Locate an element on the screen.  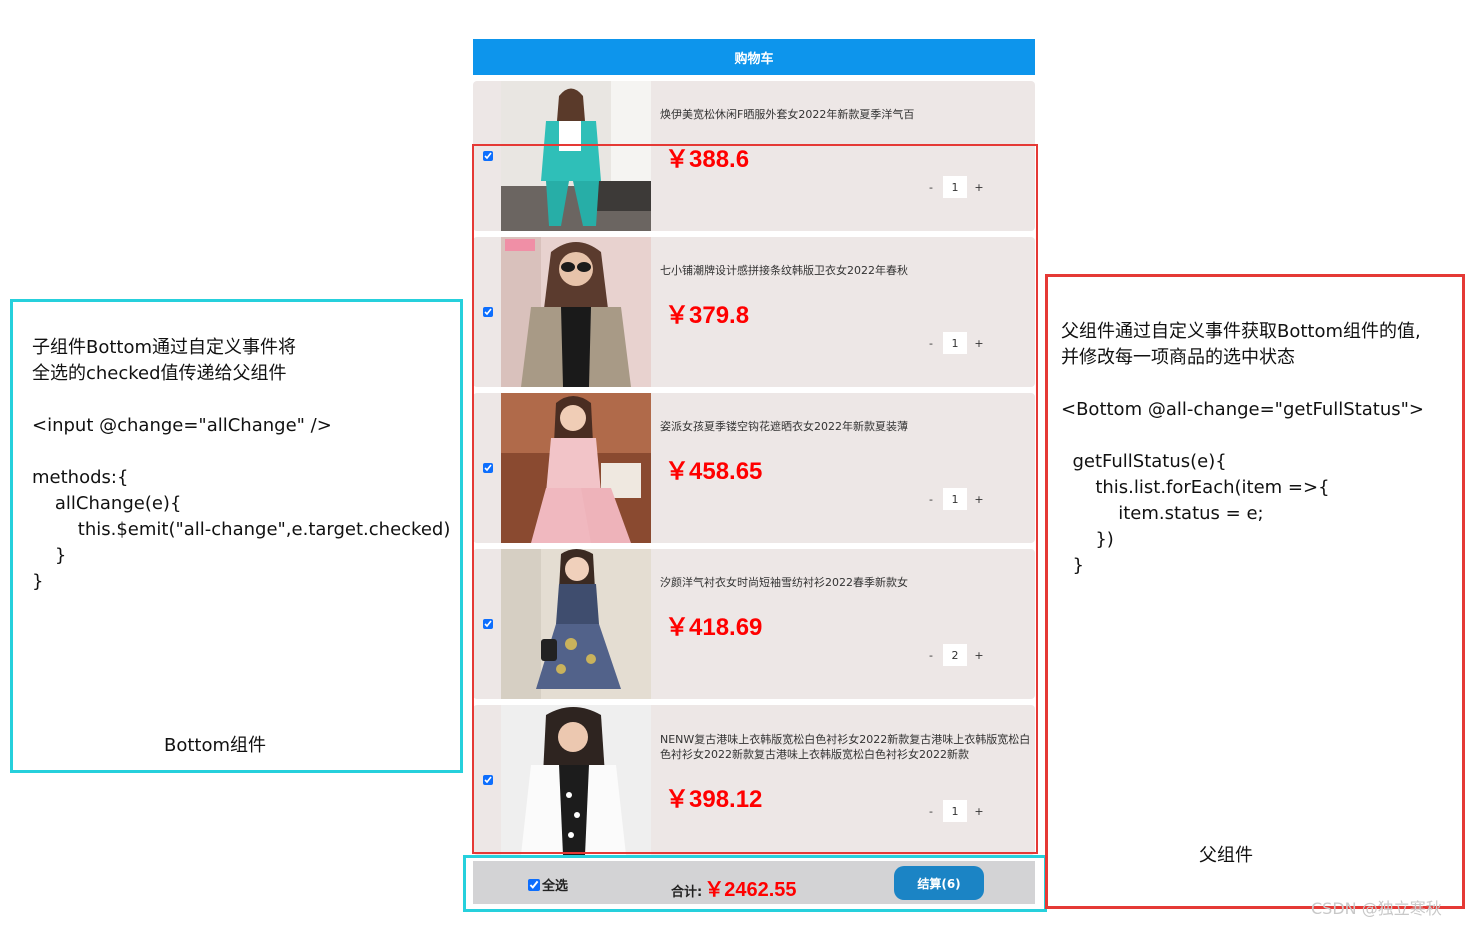
footer-highlight-frame is located at coordinates (755, 883).